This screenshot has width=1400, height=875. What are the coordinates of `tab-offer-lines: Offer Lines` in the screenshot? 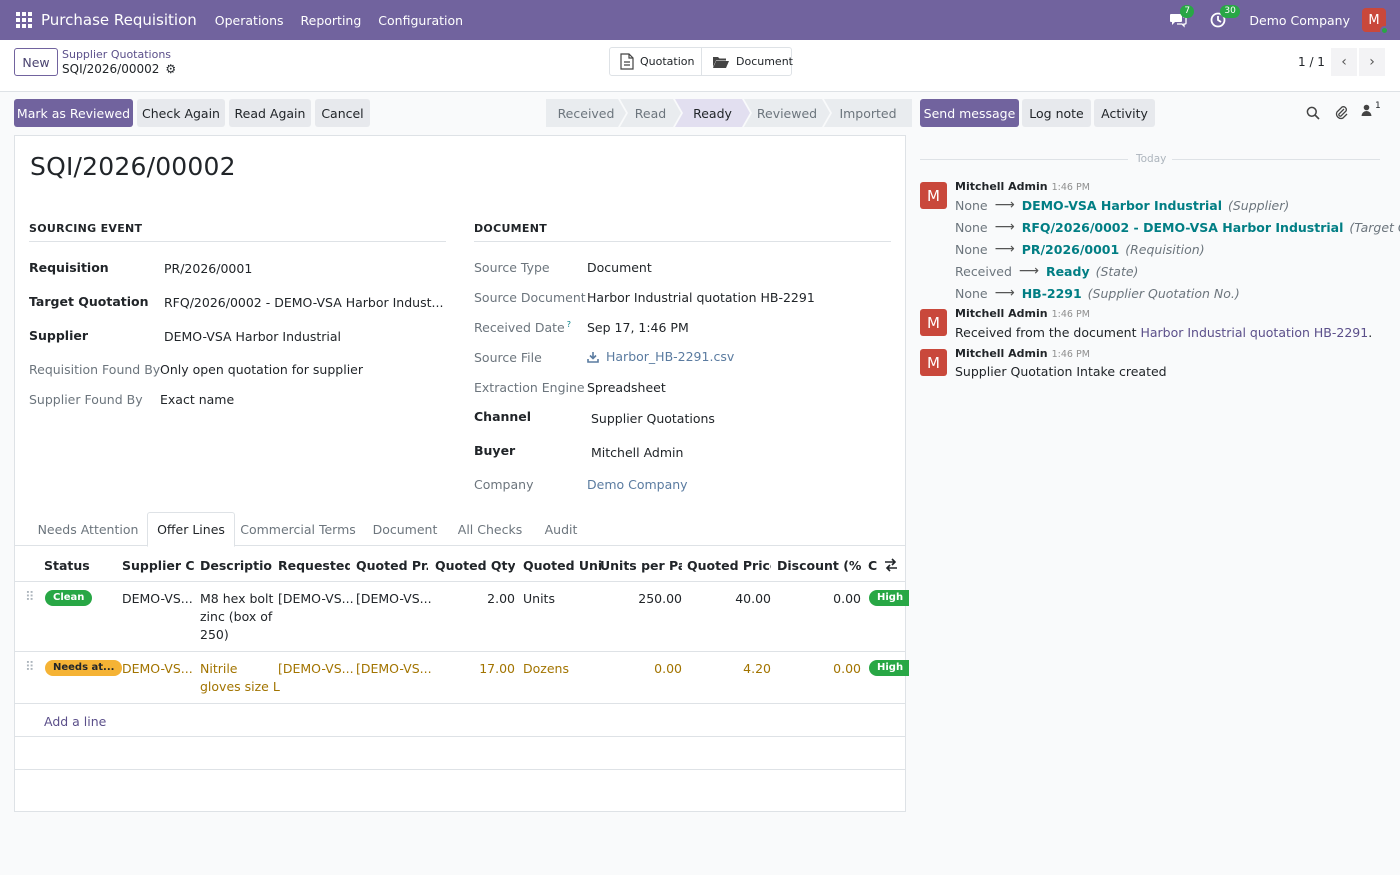 It's located at (191, 529).